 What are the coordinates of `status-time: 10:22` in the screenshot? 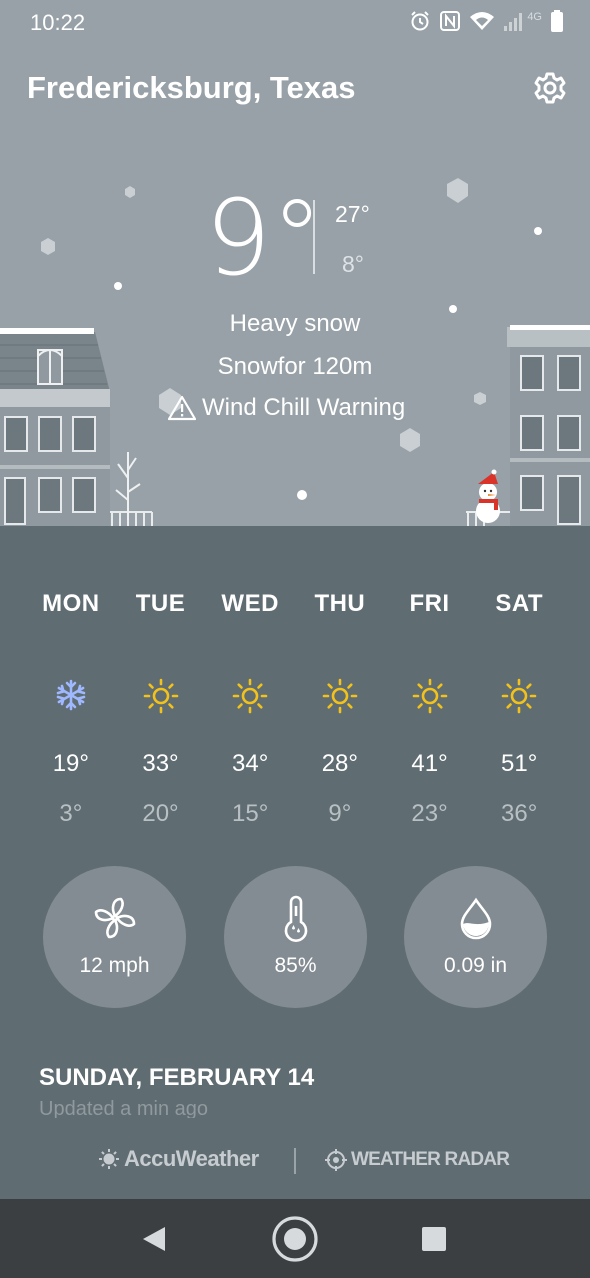 It's located at (58, 22).